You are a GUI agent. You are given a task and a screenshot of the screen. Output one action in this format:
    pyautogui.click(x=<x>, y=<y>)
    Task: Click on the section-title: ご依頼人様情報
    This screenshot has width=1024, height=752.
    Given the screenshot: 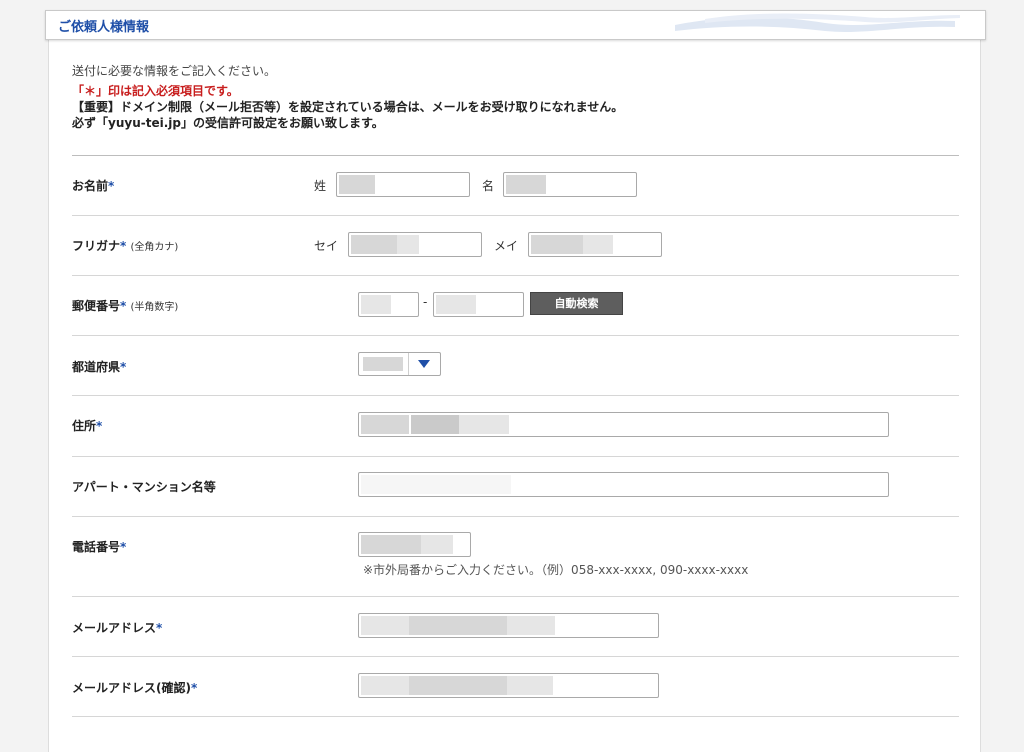 What is the action you would take?
    pyautogui.click(x=104, y=27)
    